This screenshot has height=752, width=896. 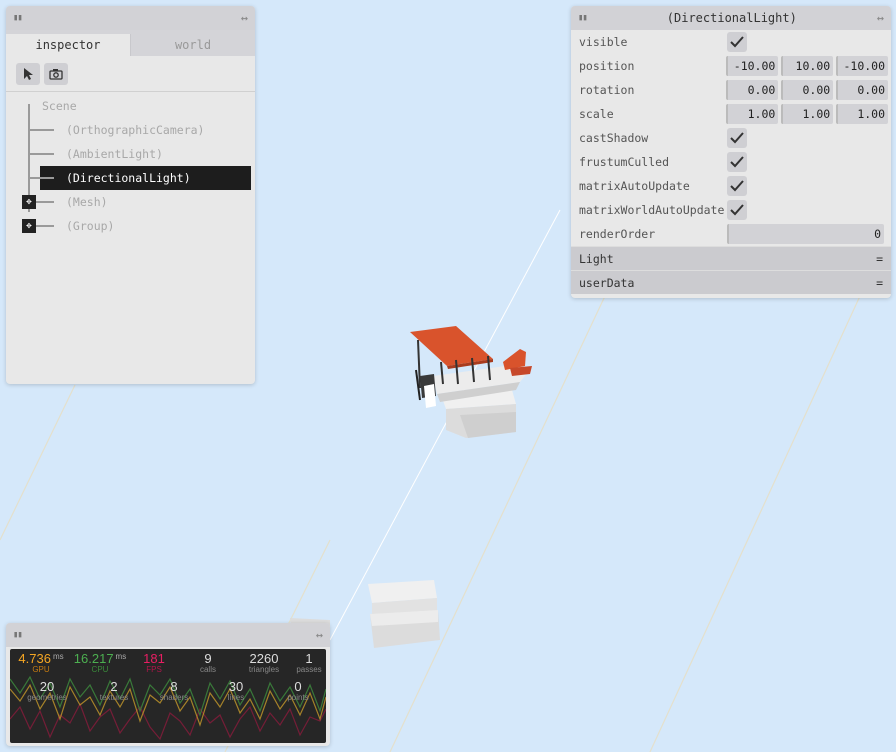 I want to click on textures-value: 2, so click(x=114, y=686).